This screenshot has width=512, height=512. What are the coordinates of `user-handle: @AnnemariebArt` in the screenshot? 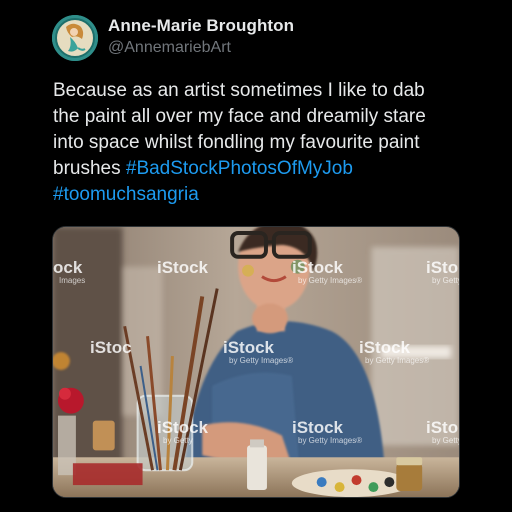 It's located at (169, 48).